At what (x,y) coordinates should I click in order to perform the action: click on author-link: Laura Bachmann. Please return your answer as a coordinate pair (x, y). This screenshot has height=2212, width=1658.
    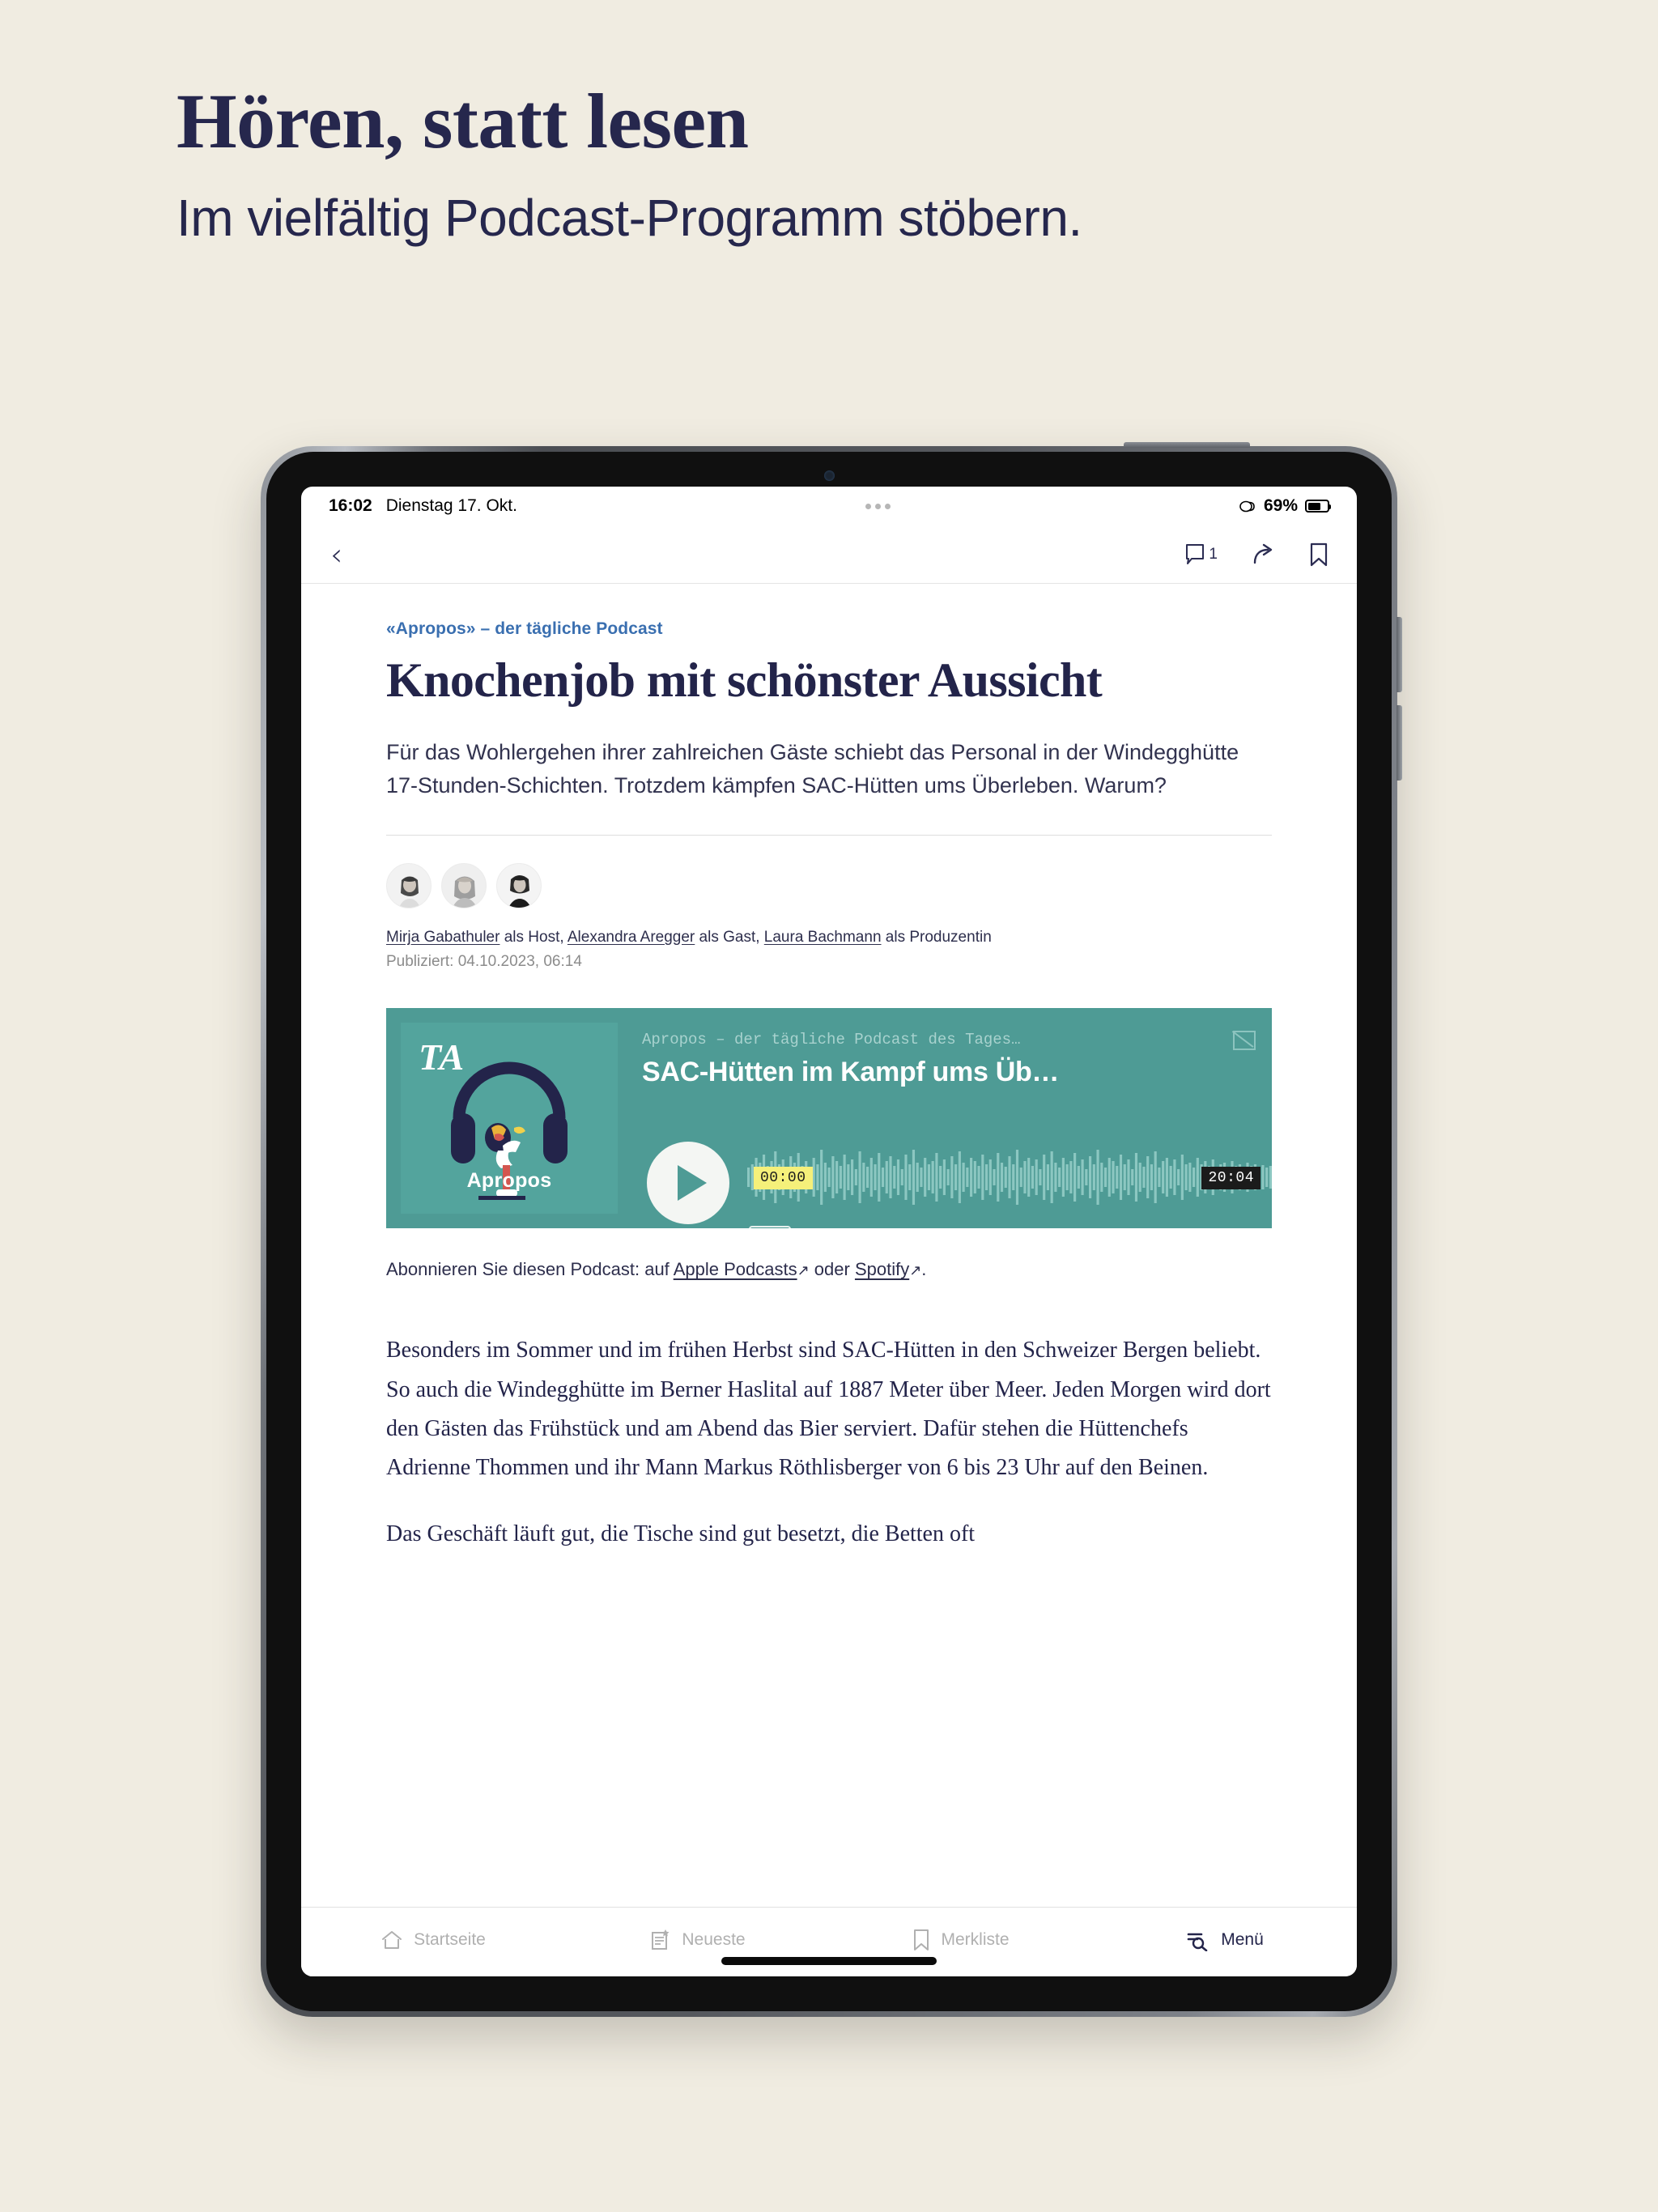
    Looking at the image, I should click on (823, 937).